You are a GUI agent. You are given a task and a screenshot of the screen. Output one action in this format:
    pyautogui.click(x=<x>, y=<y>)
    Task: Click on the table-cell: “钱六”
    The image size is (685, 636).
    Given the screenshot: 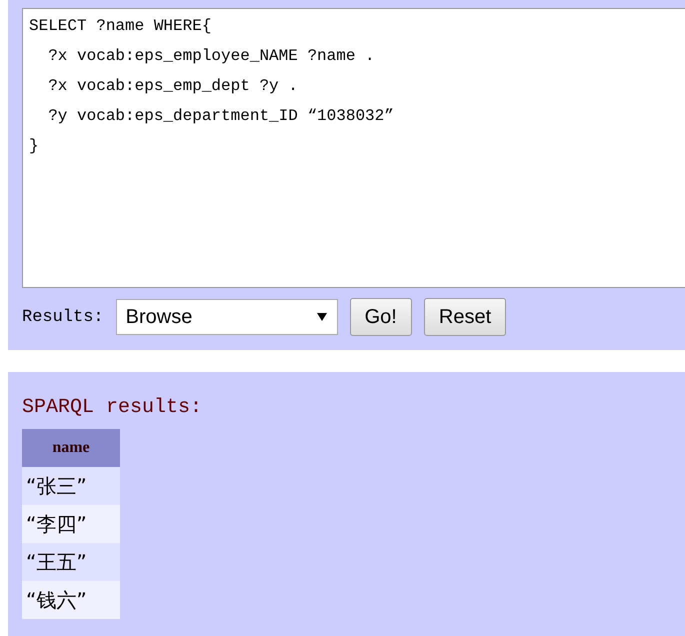 What is the action you would take?
    pyautogui.click(x=71, y=600)
    